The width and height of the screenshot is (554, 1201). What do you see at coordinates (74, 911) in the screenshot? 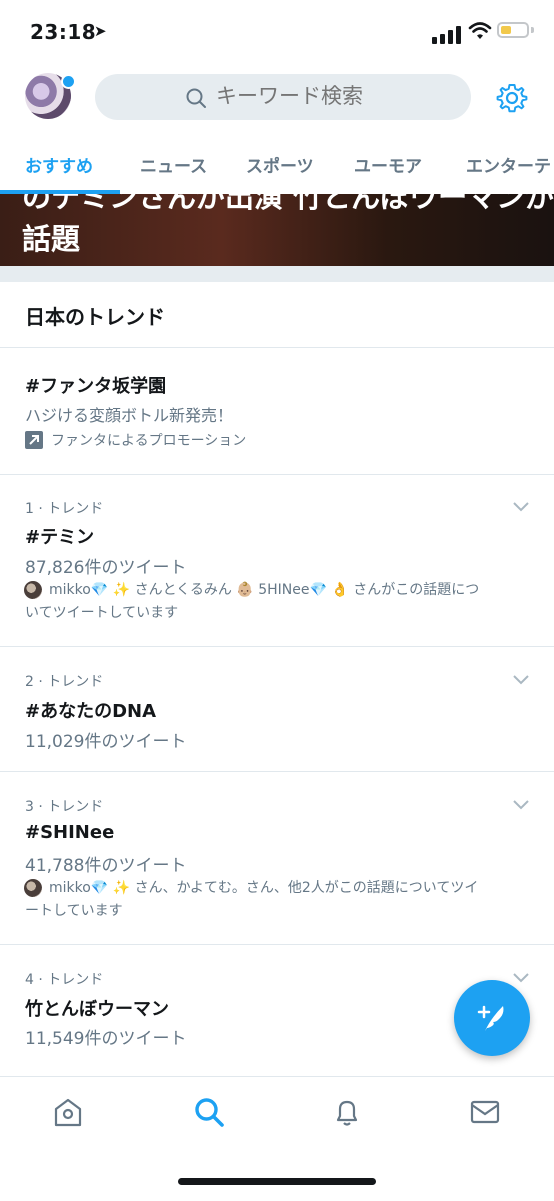
I see `trend-context-cont: ートしています` at bounding box center [74, 911].